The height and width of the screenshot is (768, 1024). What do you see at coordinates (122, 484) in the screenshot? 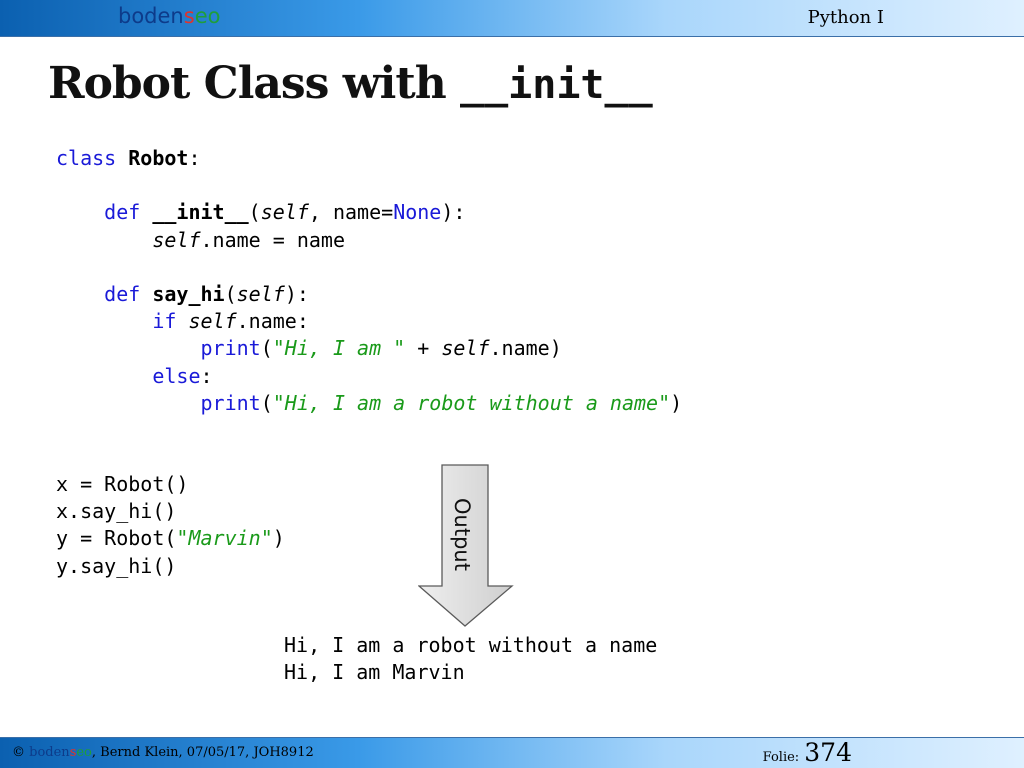
I see `code-line: x = Robot()` at bounding box center [122, 484].